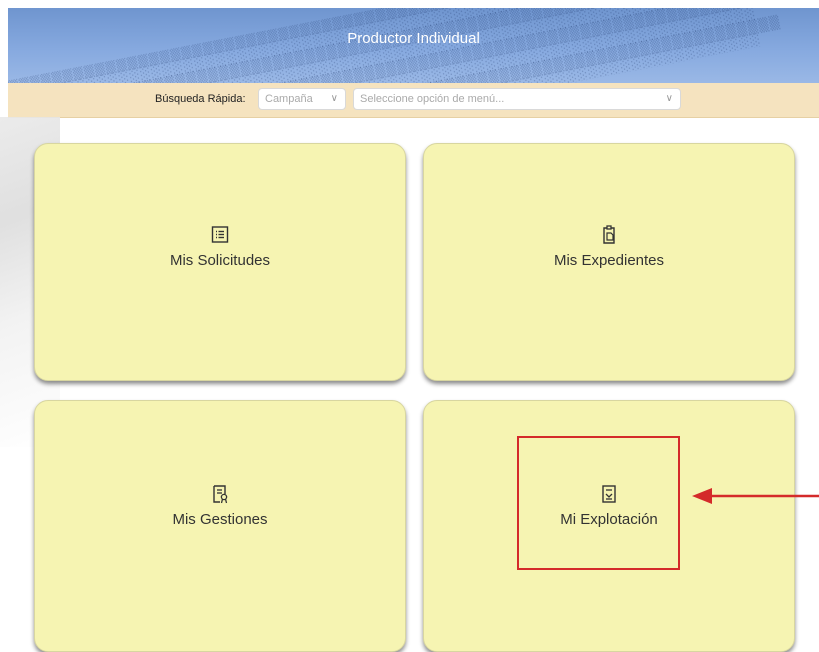  I want to click on annotation-highlight-box, so click(598, 503).